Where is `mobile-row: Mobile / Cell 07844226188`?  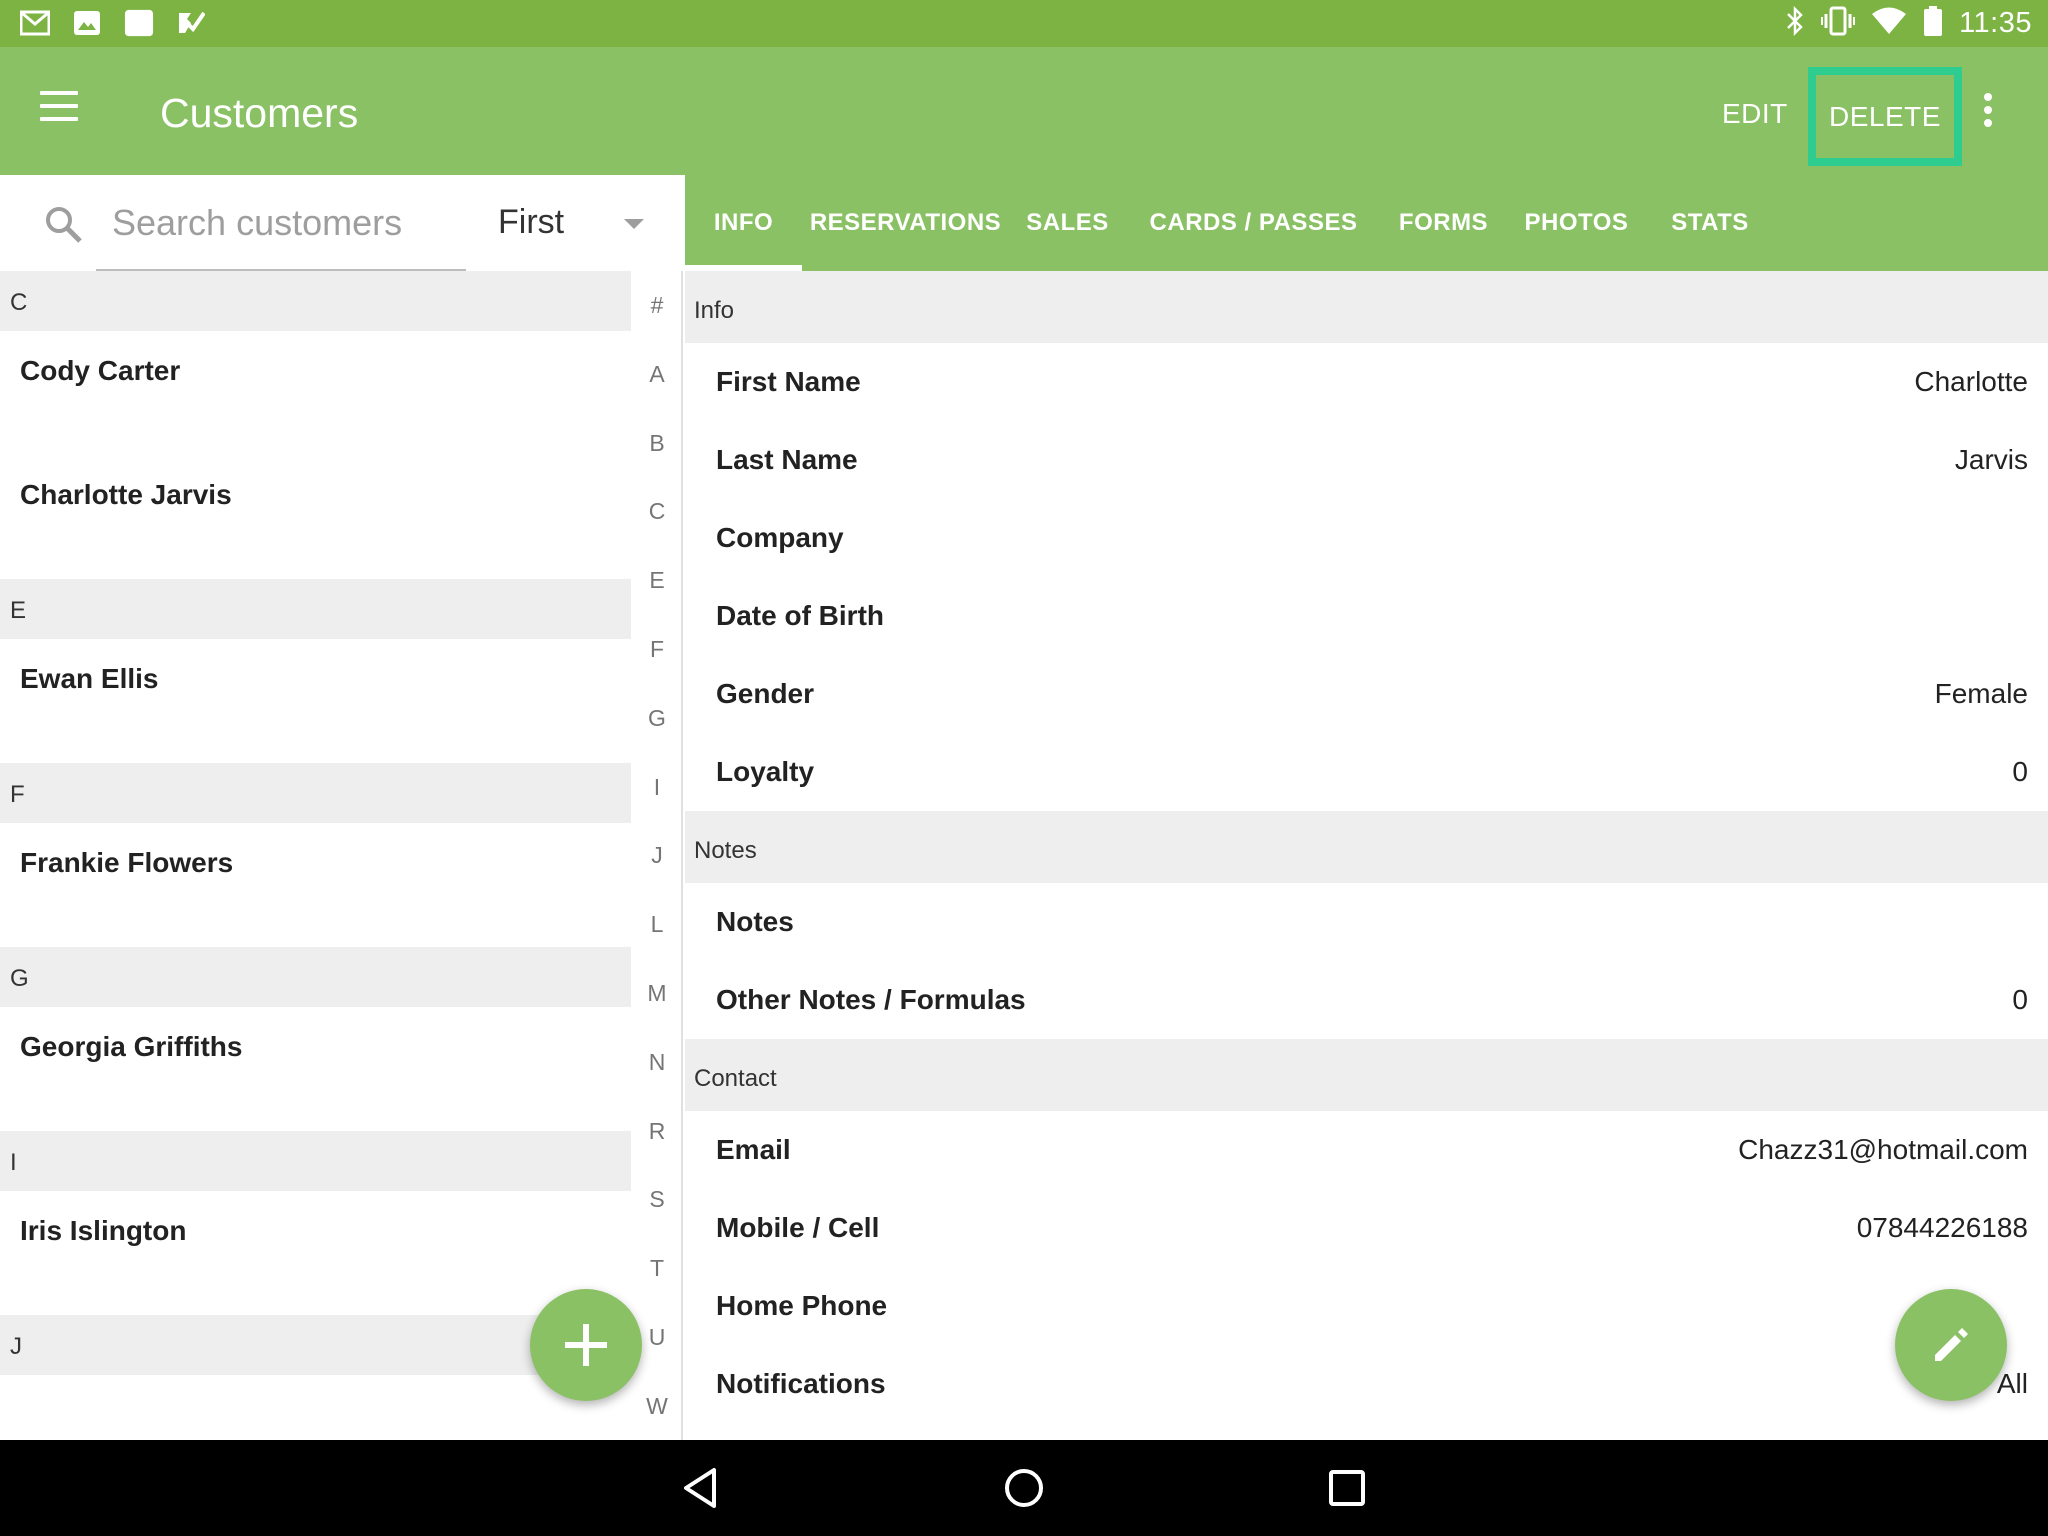
mobile-row: Mobile / Cell 07844226188 is located at coordinates (1366, 1228).